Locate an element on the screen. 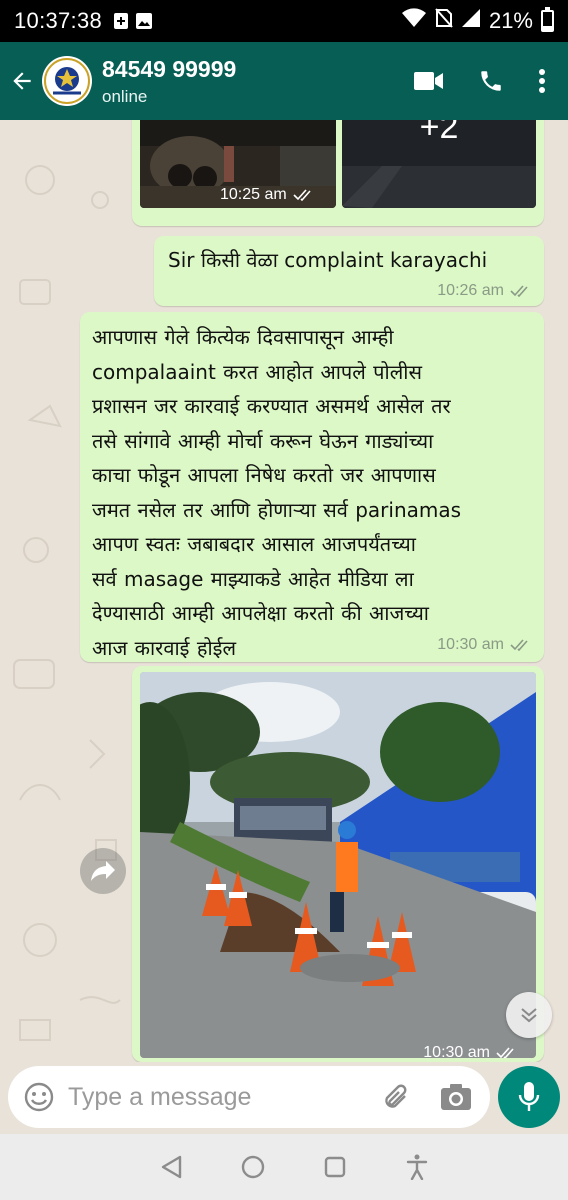 Image resolution: width=568 pixels, height=1200 pixels. more-options-button is located at coordinates (542, 81).